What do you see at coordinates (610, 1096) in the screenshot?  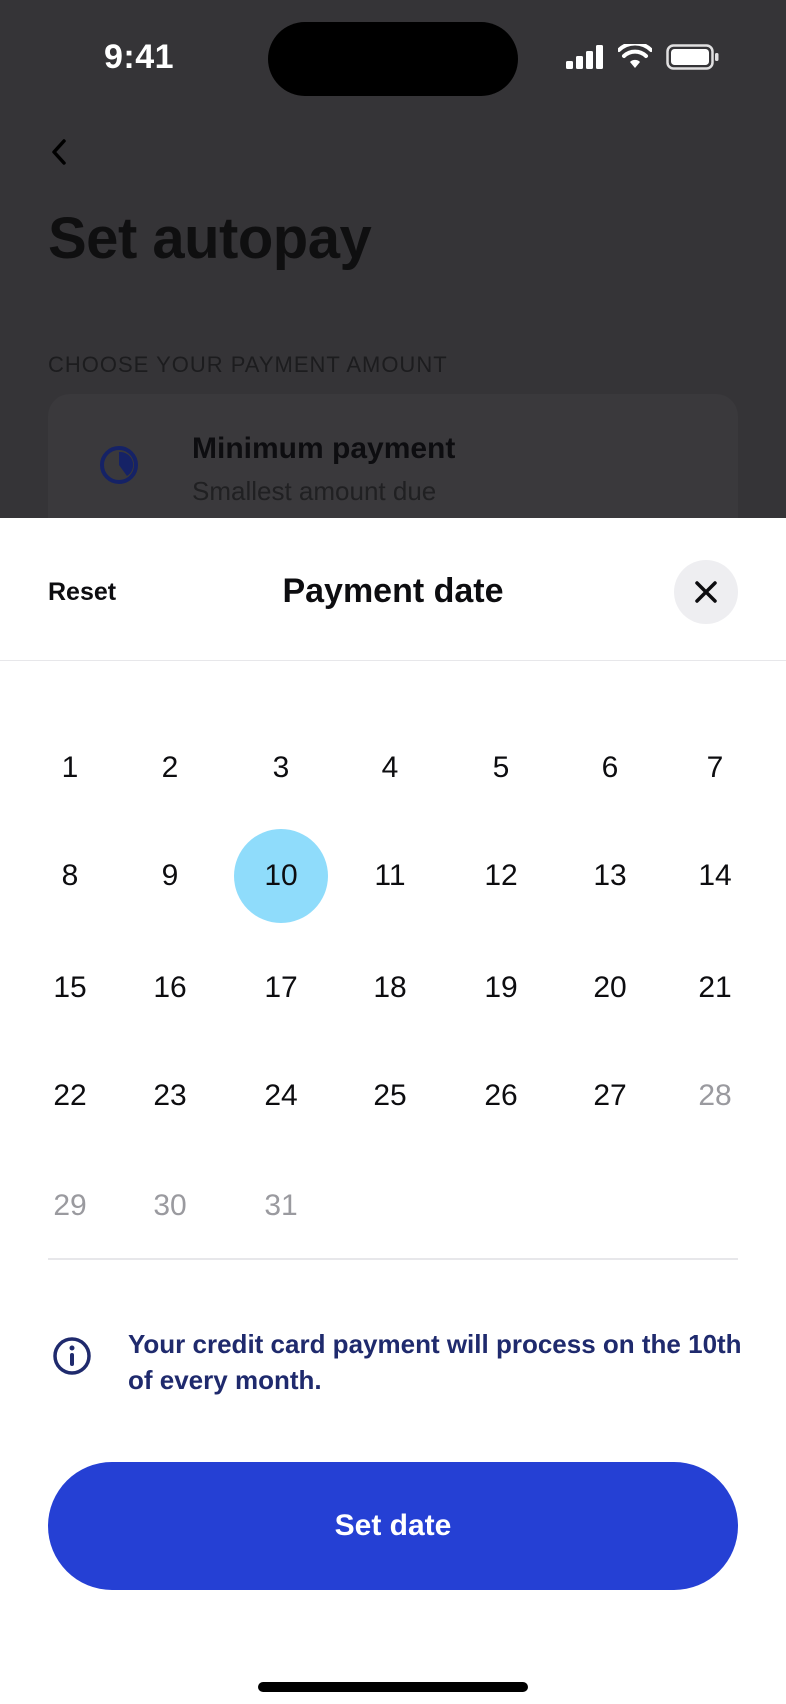 I see `calendar-day: 27` at bounding box center [610, 1096].